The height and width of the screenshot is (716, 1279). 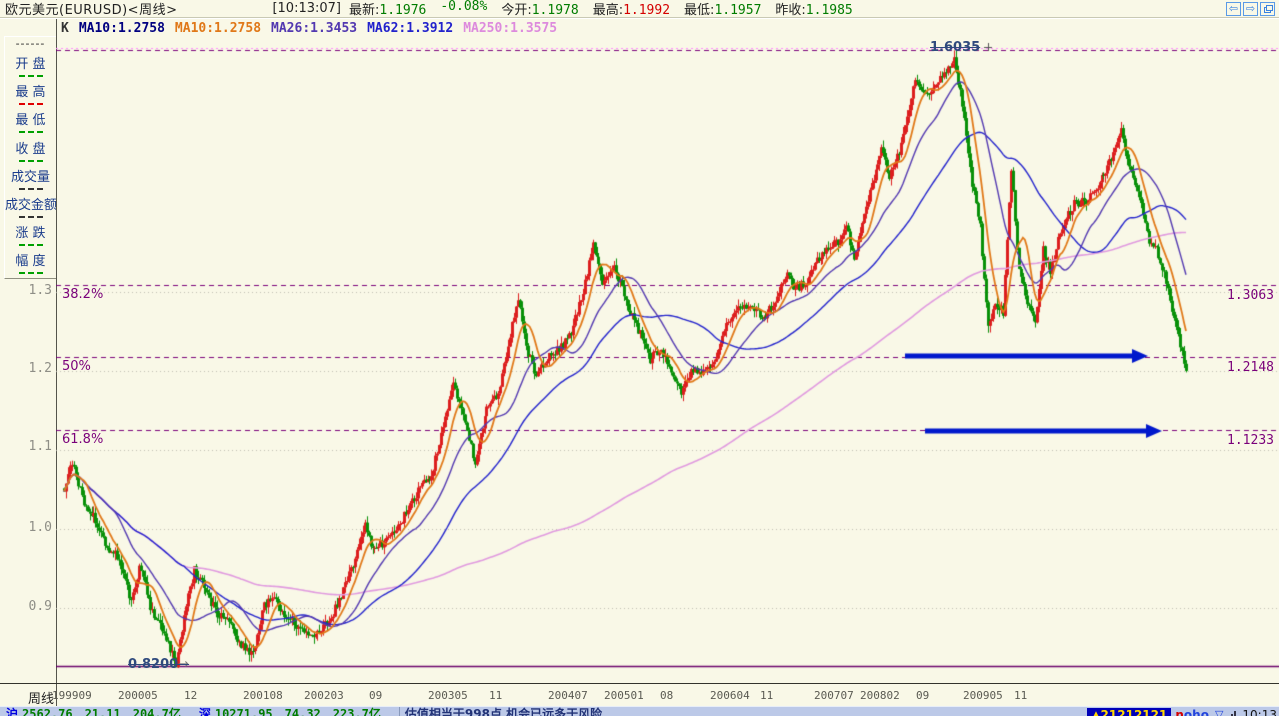 I want to click on sidebar-item-6: 涨 跌, so click(x=30, y=236).